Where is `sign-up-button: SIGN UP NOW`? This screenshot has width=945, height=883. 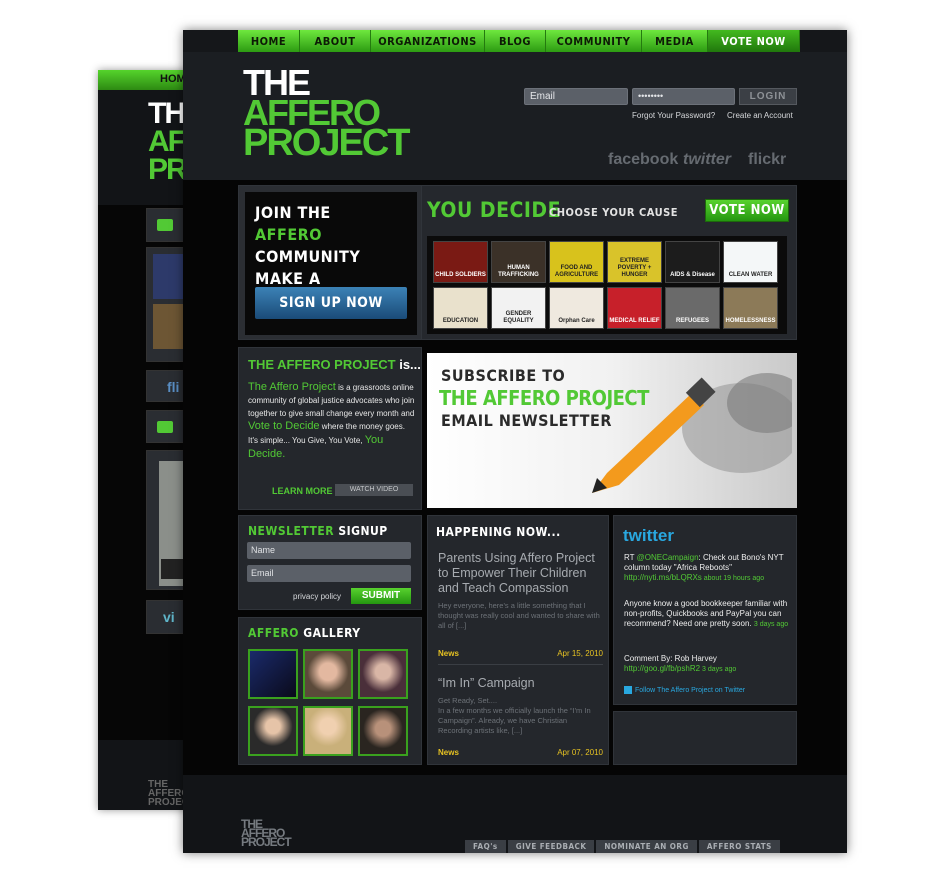
sign-up-button: SIGN UP NOW is located at coordinates (331, 303).